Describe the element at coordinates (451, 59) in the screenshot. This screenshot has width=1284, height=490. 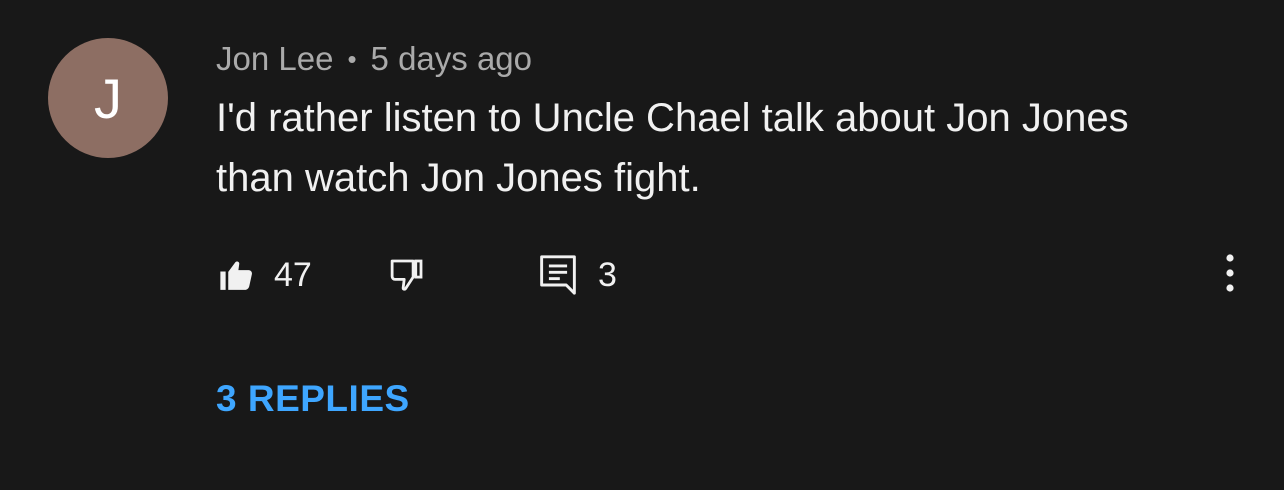
I see `comment-timestamp: 5 days ago` at that location.